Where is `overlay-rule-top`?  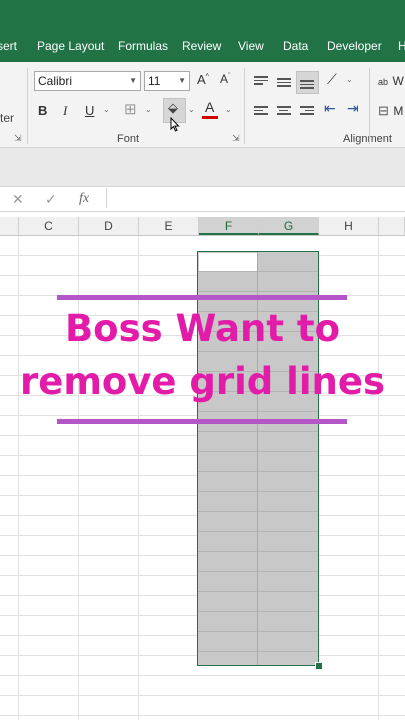 overlay-rule-top is located at coordinates (202, 297).